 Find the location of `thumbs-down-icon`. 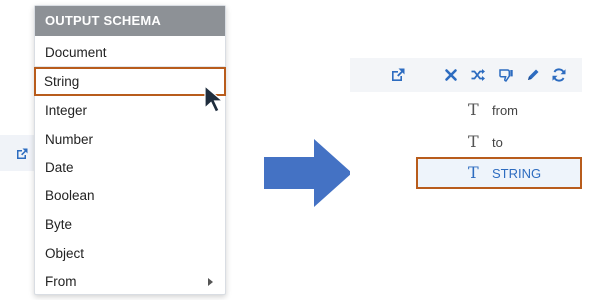

thumbs-down-icon is located at coordinates (506, 75).